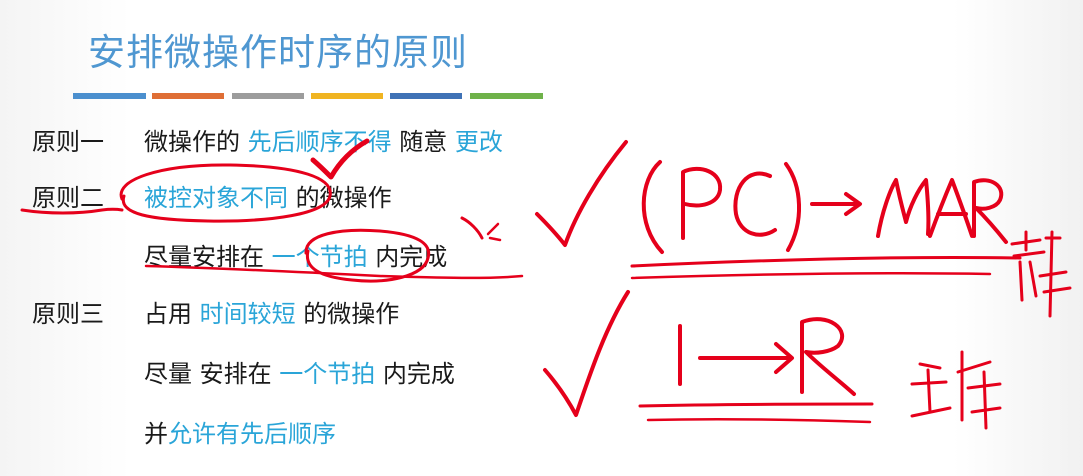 Image resolution: width=1083 pixels, height=476 pixels. What do you see at coordinates (756, 405) in the screenshot?
I see `underline-1-r` at bounding box center [756, 405].